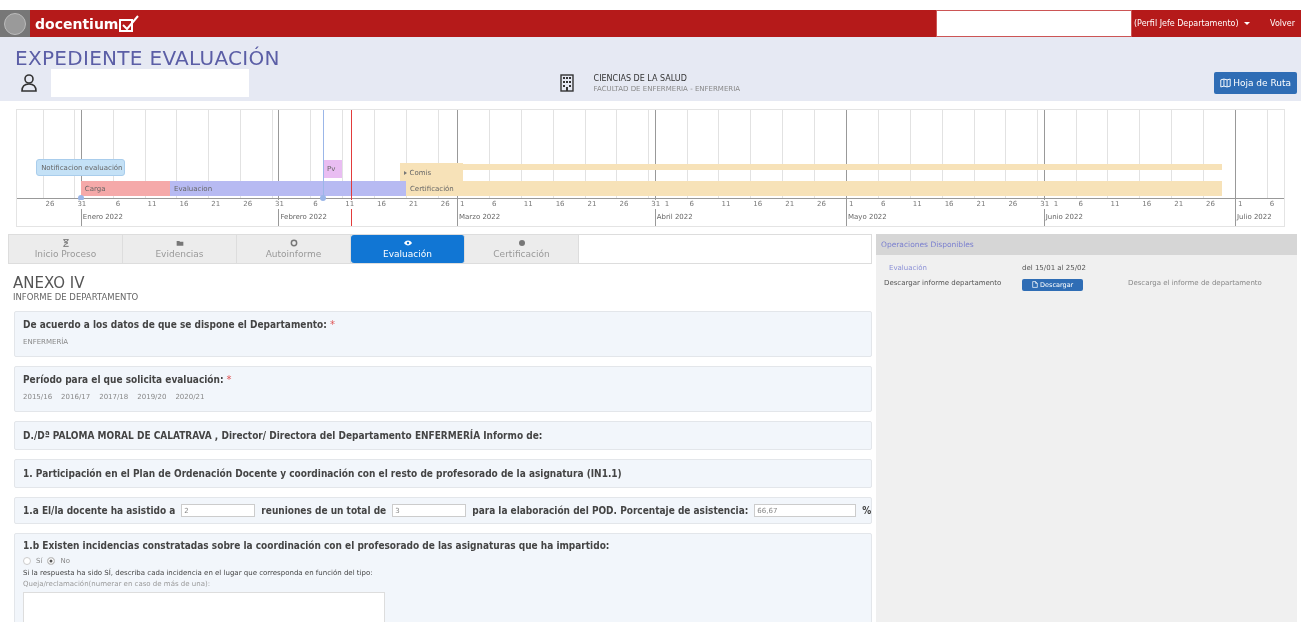  I want to click on tab: Evaluación, so click(408, 249).